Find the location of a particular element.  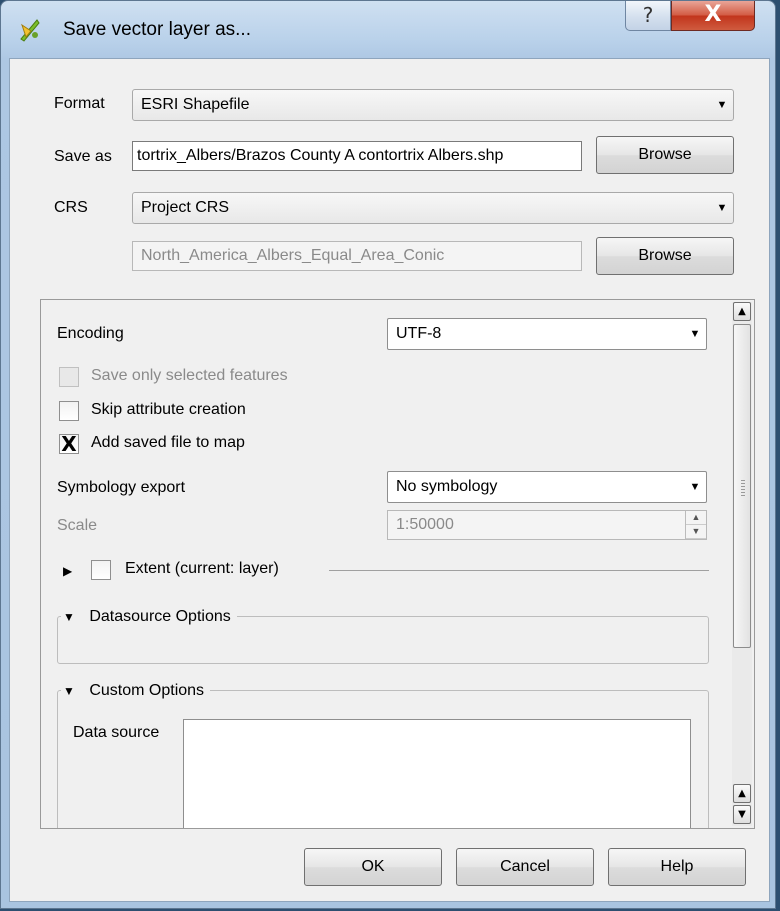

qgis-icon is located at coordinates (30, 30).